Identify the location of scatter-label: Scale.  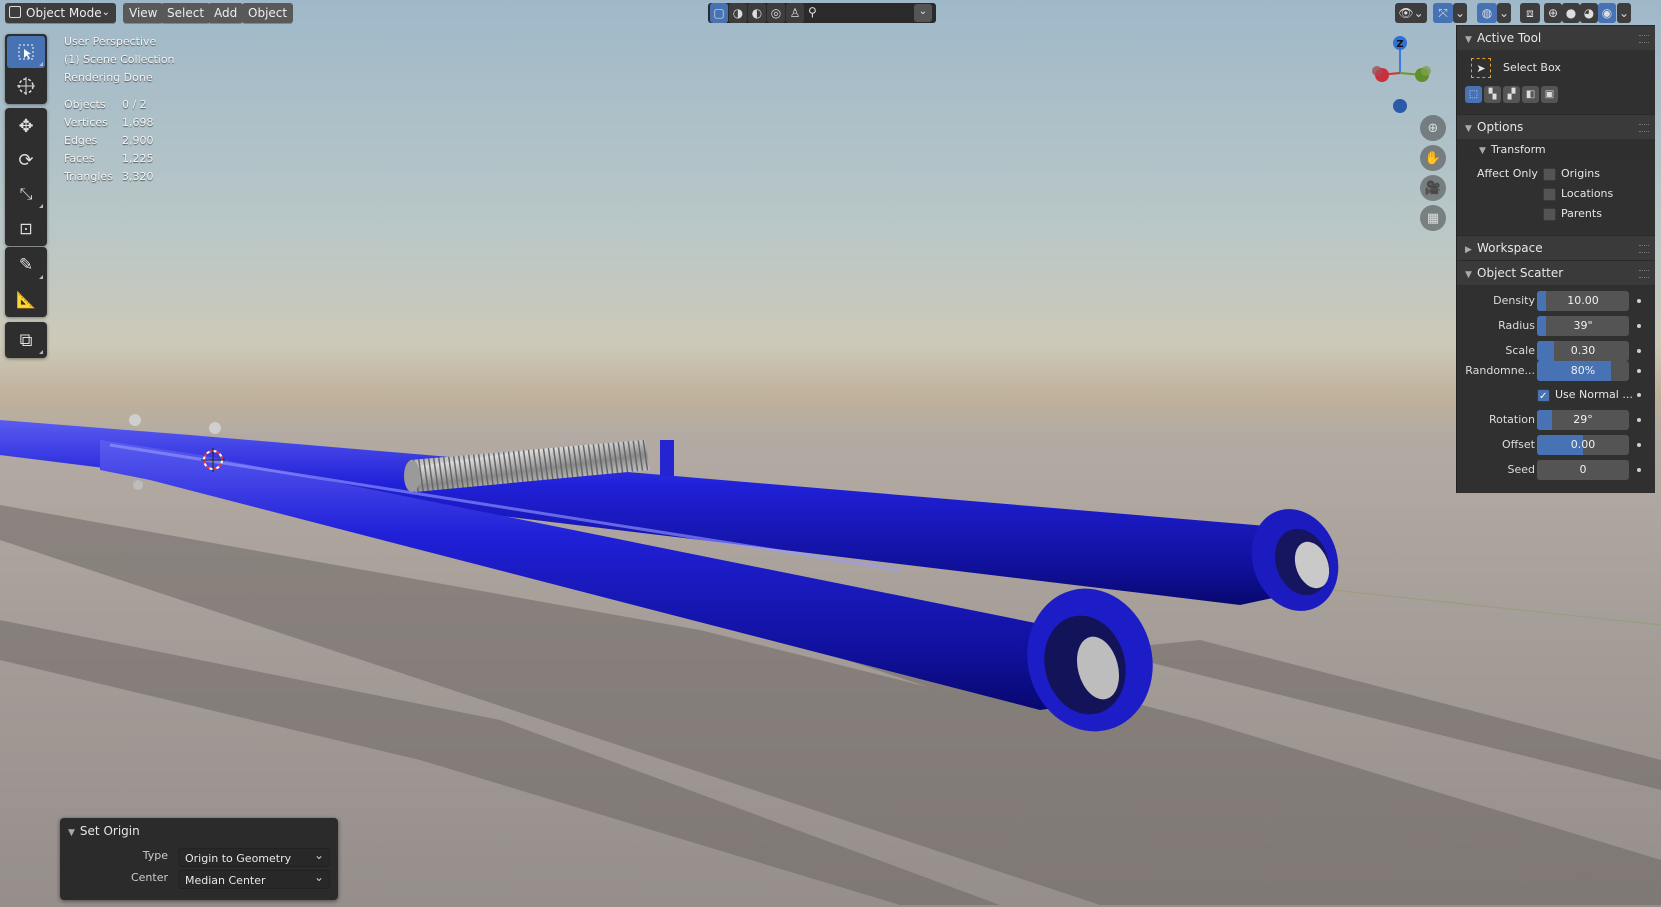
(1520, 350).